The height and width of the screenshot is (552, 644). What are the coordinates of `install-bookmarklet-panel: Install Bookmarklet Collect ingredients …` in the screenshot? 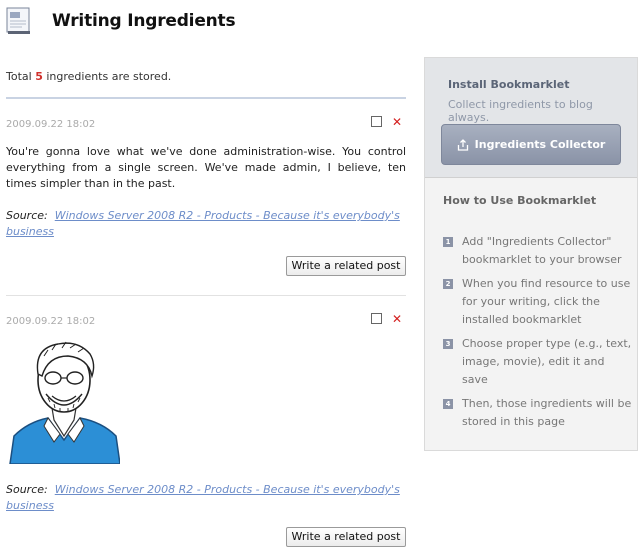 It's located at (531, 118).